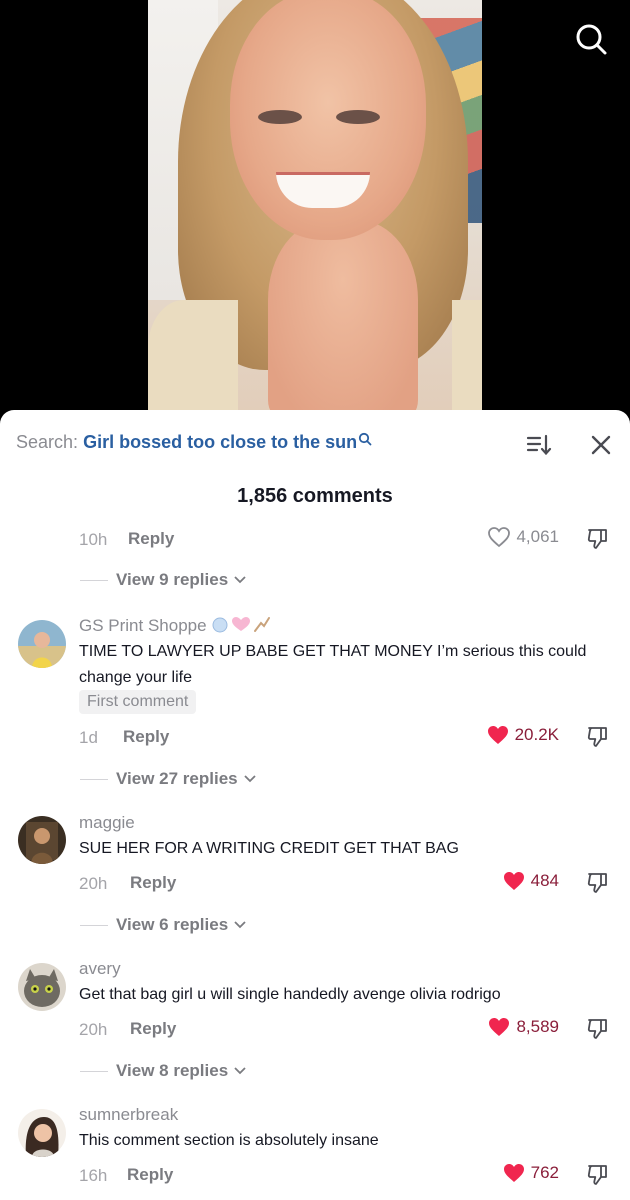  I want to click on comment-username: sumnerbreak, so click(128, 1115).